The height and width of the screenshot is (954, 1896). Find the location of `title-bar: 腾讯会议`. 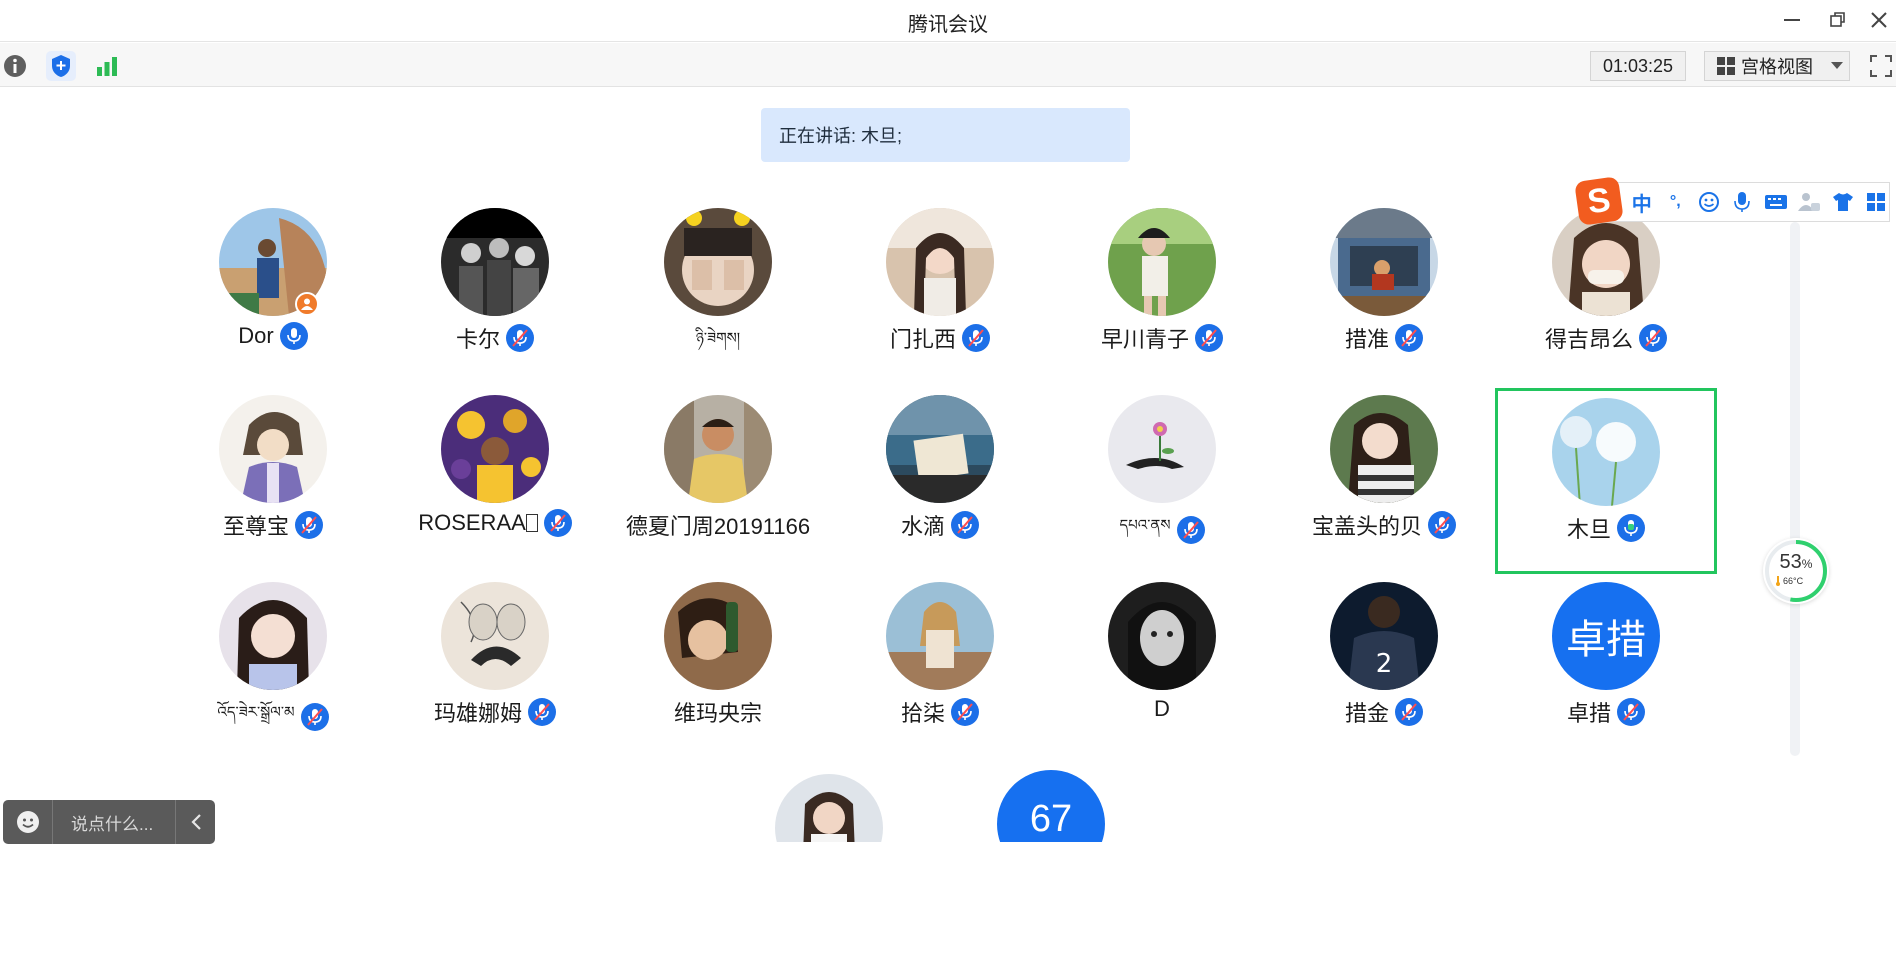

title-bar: 腾讯会议 is located at coordinates (948, 21).